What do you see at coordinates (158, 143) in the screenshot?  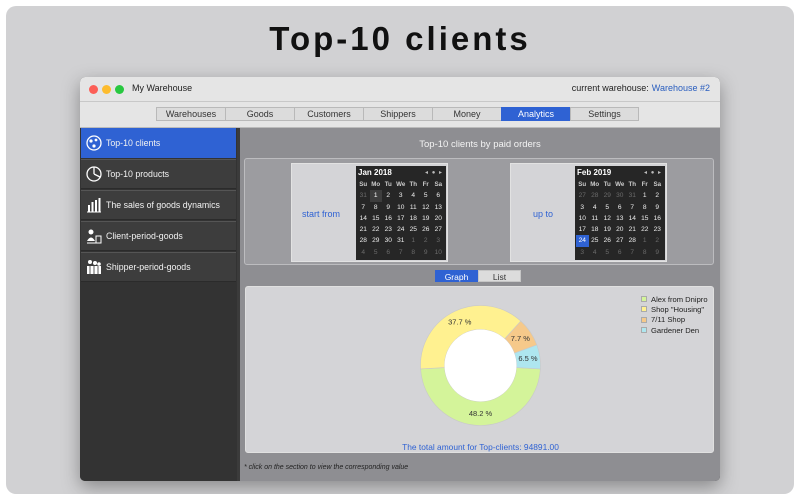 I see `sidebar-item-top-10-clients: Top-10 clients` at bounding box center [158, 143].